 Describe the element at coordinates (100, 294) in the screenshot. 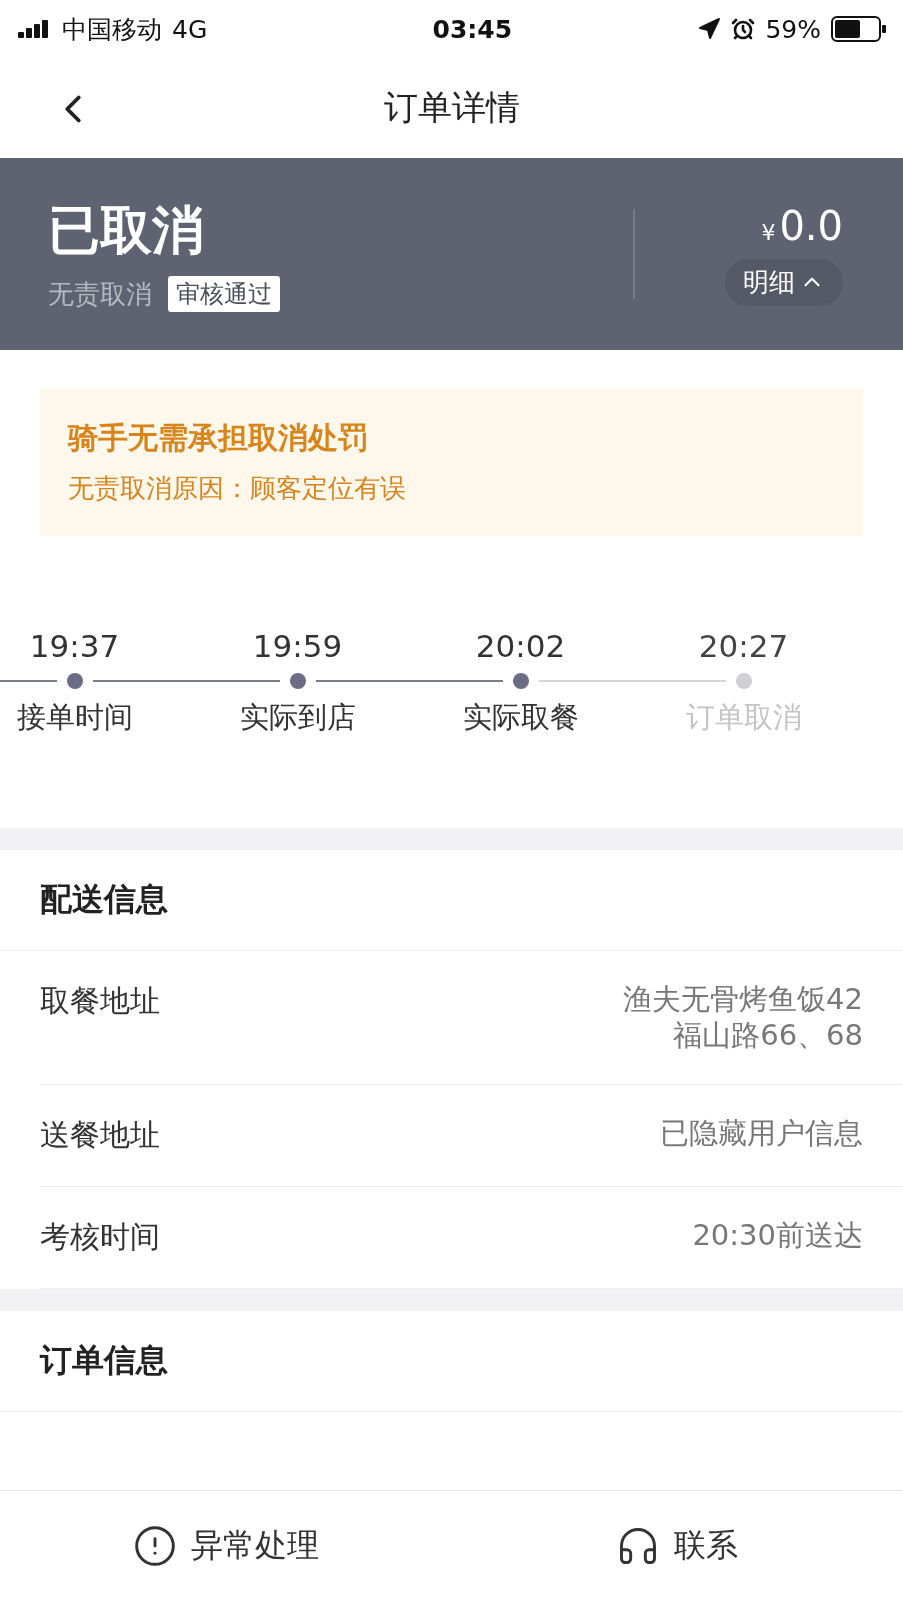

I see `cancel-reason: 无责取消` at that location.